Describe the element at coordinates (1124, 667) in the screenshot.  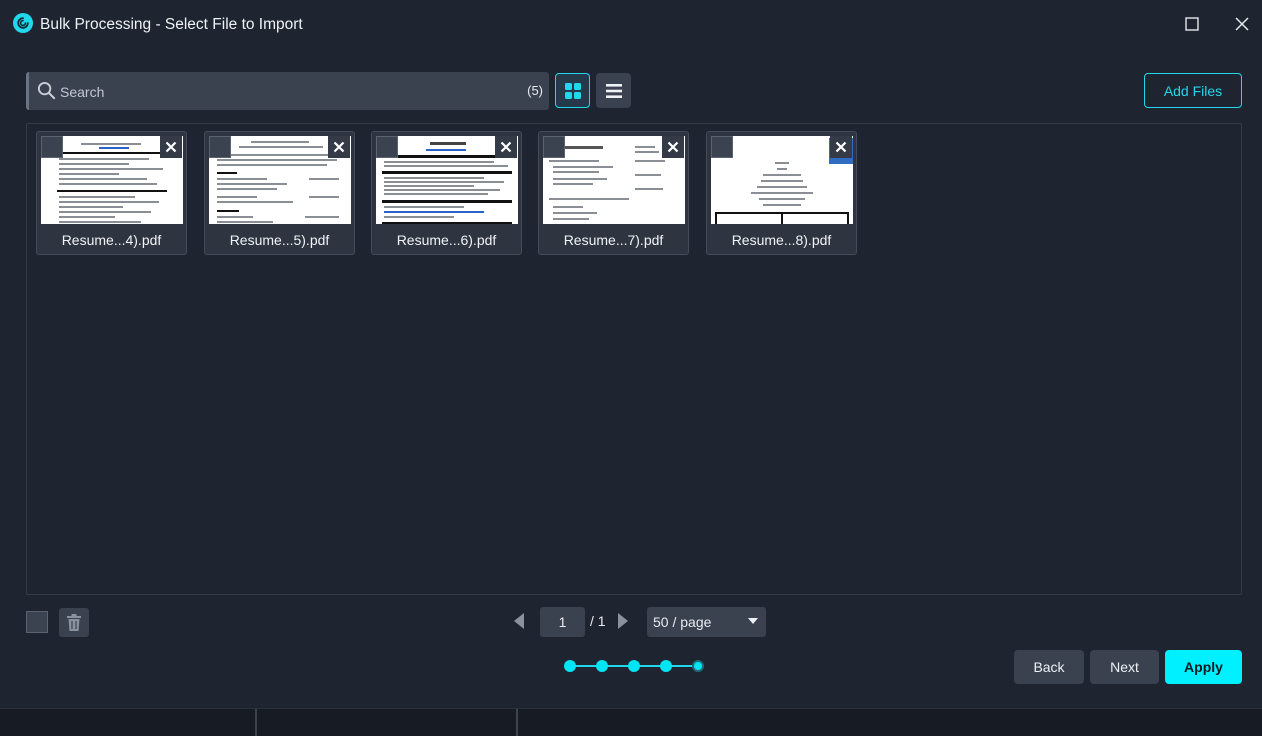
I see `next-button: Next` at that location.